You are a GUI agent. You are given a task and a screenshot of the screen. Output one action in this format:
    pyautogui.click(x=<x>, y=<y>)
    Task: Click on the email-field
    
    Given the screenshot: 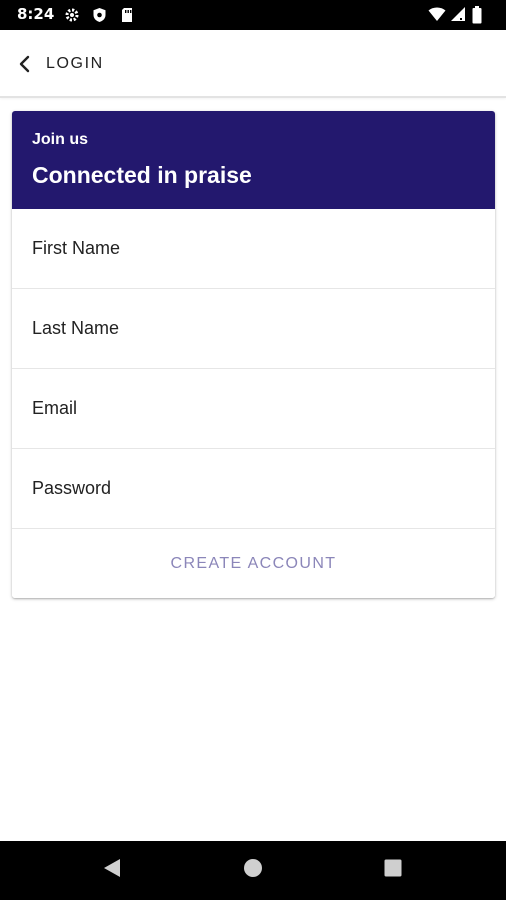 What is the action you would take?
    pyautogui.click(x=253, y=409)
    